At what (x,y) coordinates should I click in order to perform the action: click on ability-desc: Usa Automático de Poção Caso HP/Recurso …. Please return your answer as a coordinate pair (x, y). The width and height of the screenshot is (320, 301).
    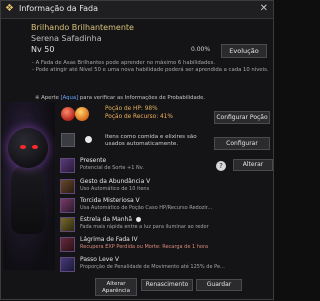
    Looking at the image, I should click on (146, 208).